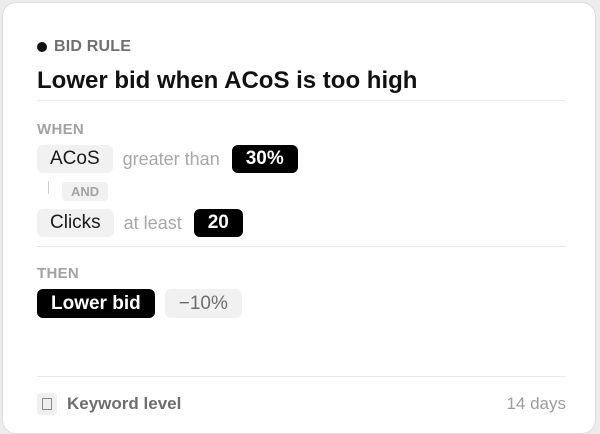 Image resolution: width=600 pixels, height=434 pixels. I want to click on condition-operator: greater than, so click(171, 159).